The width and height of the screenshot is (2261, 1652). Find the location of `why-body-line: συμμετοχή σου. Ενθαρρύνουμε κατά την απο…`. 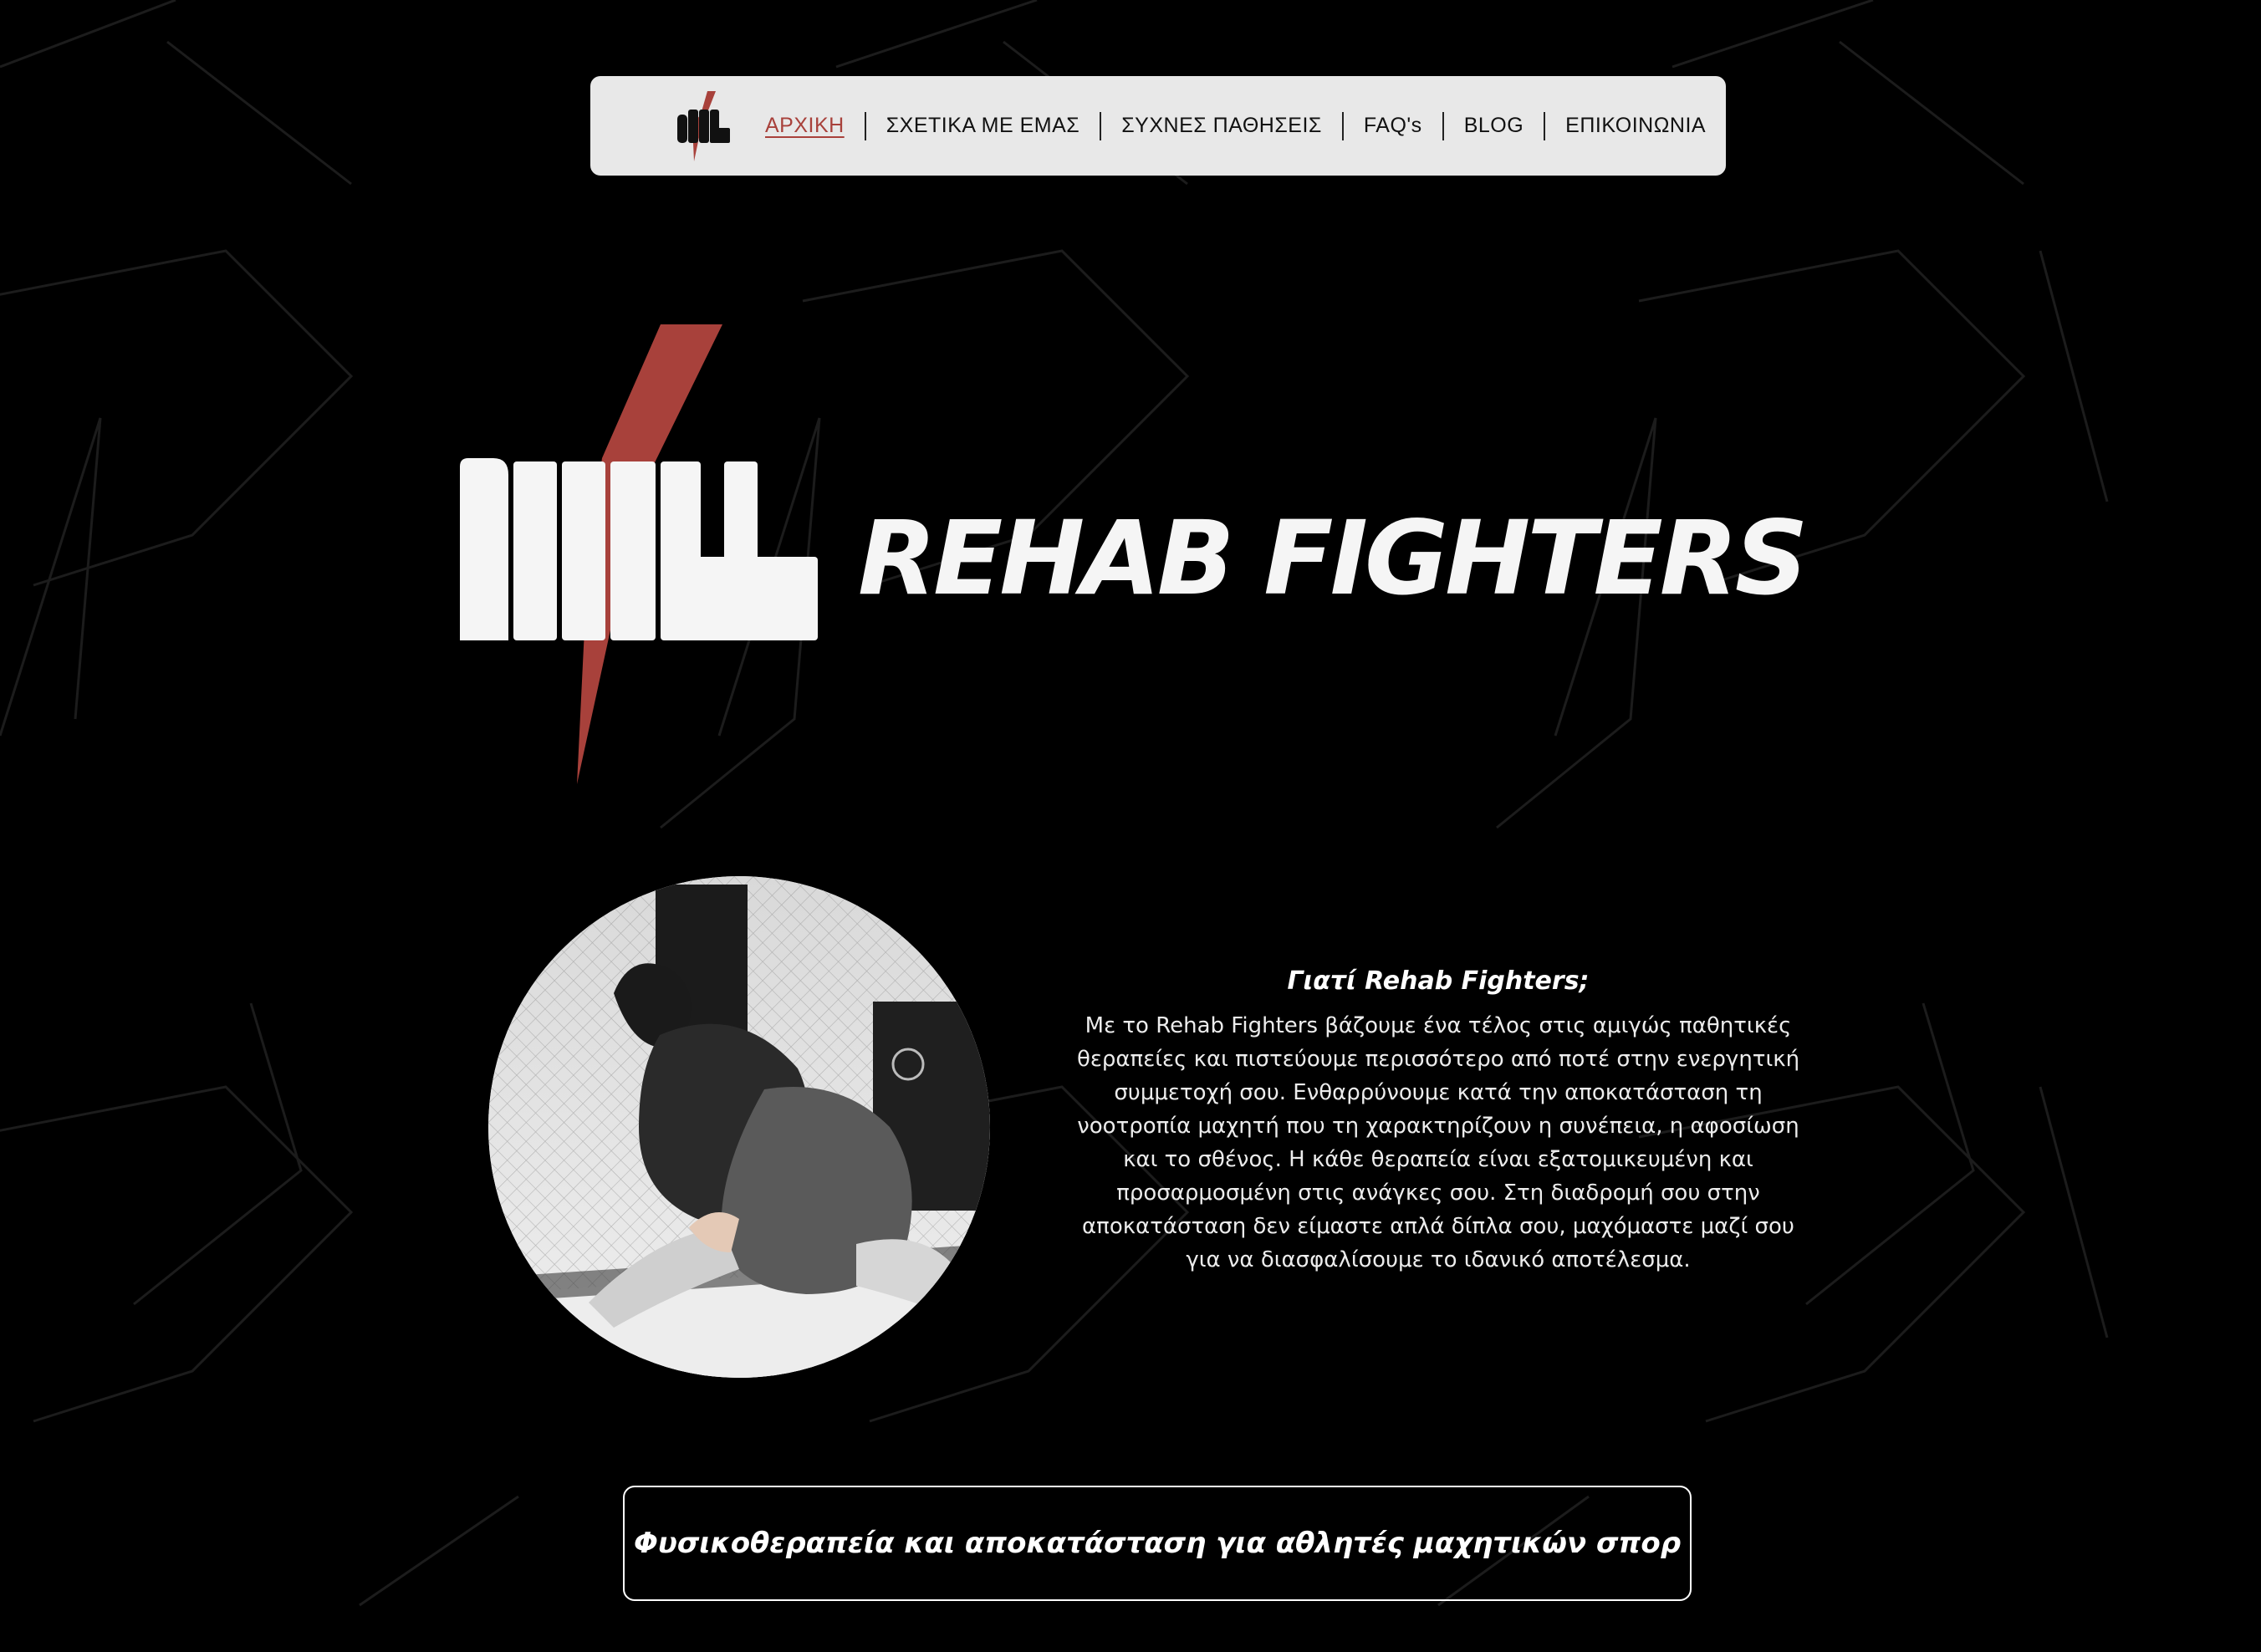

why-body-line: συμμετοχή σου. Ενθαρρύνουμε κατά την απο… is located at coordinates (1438, 1092).